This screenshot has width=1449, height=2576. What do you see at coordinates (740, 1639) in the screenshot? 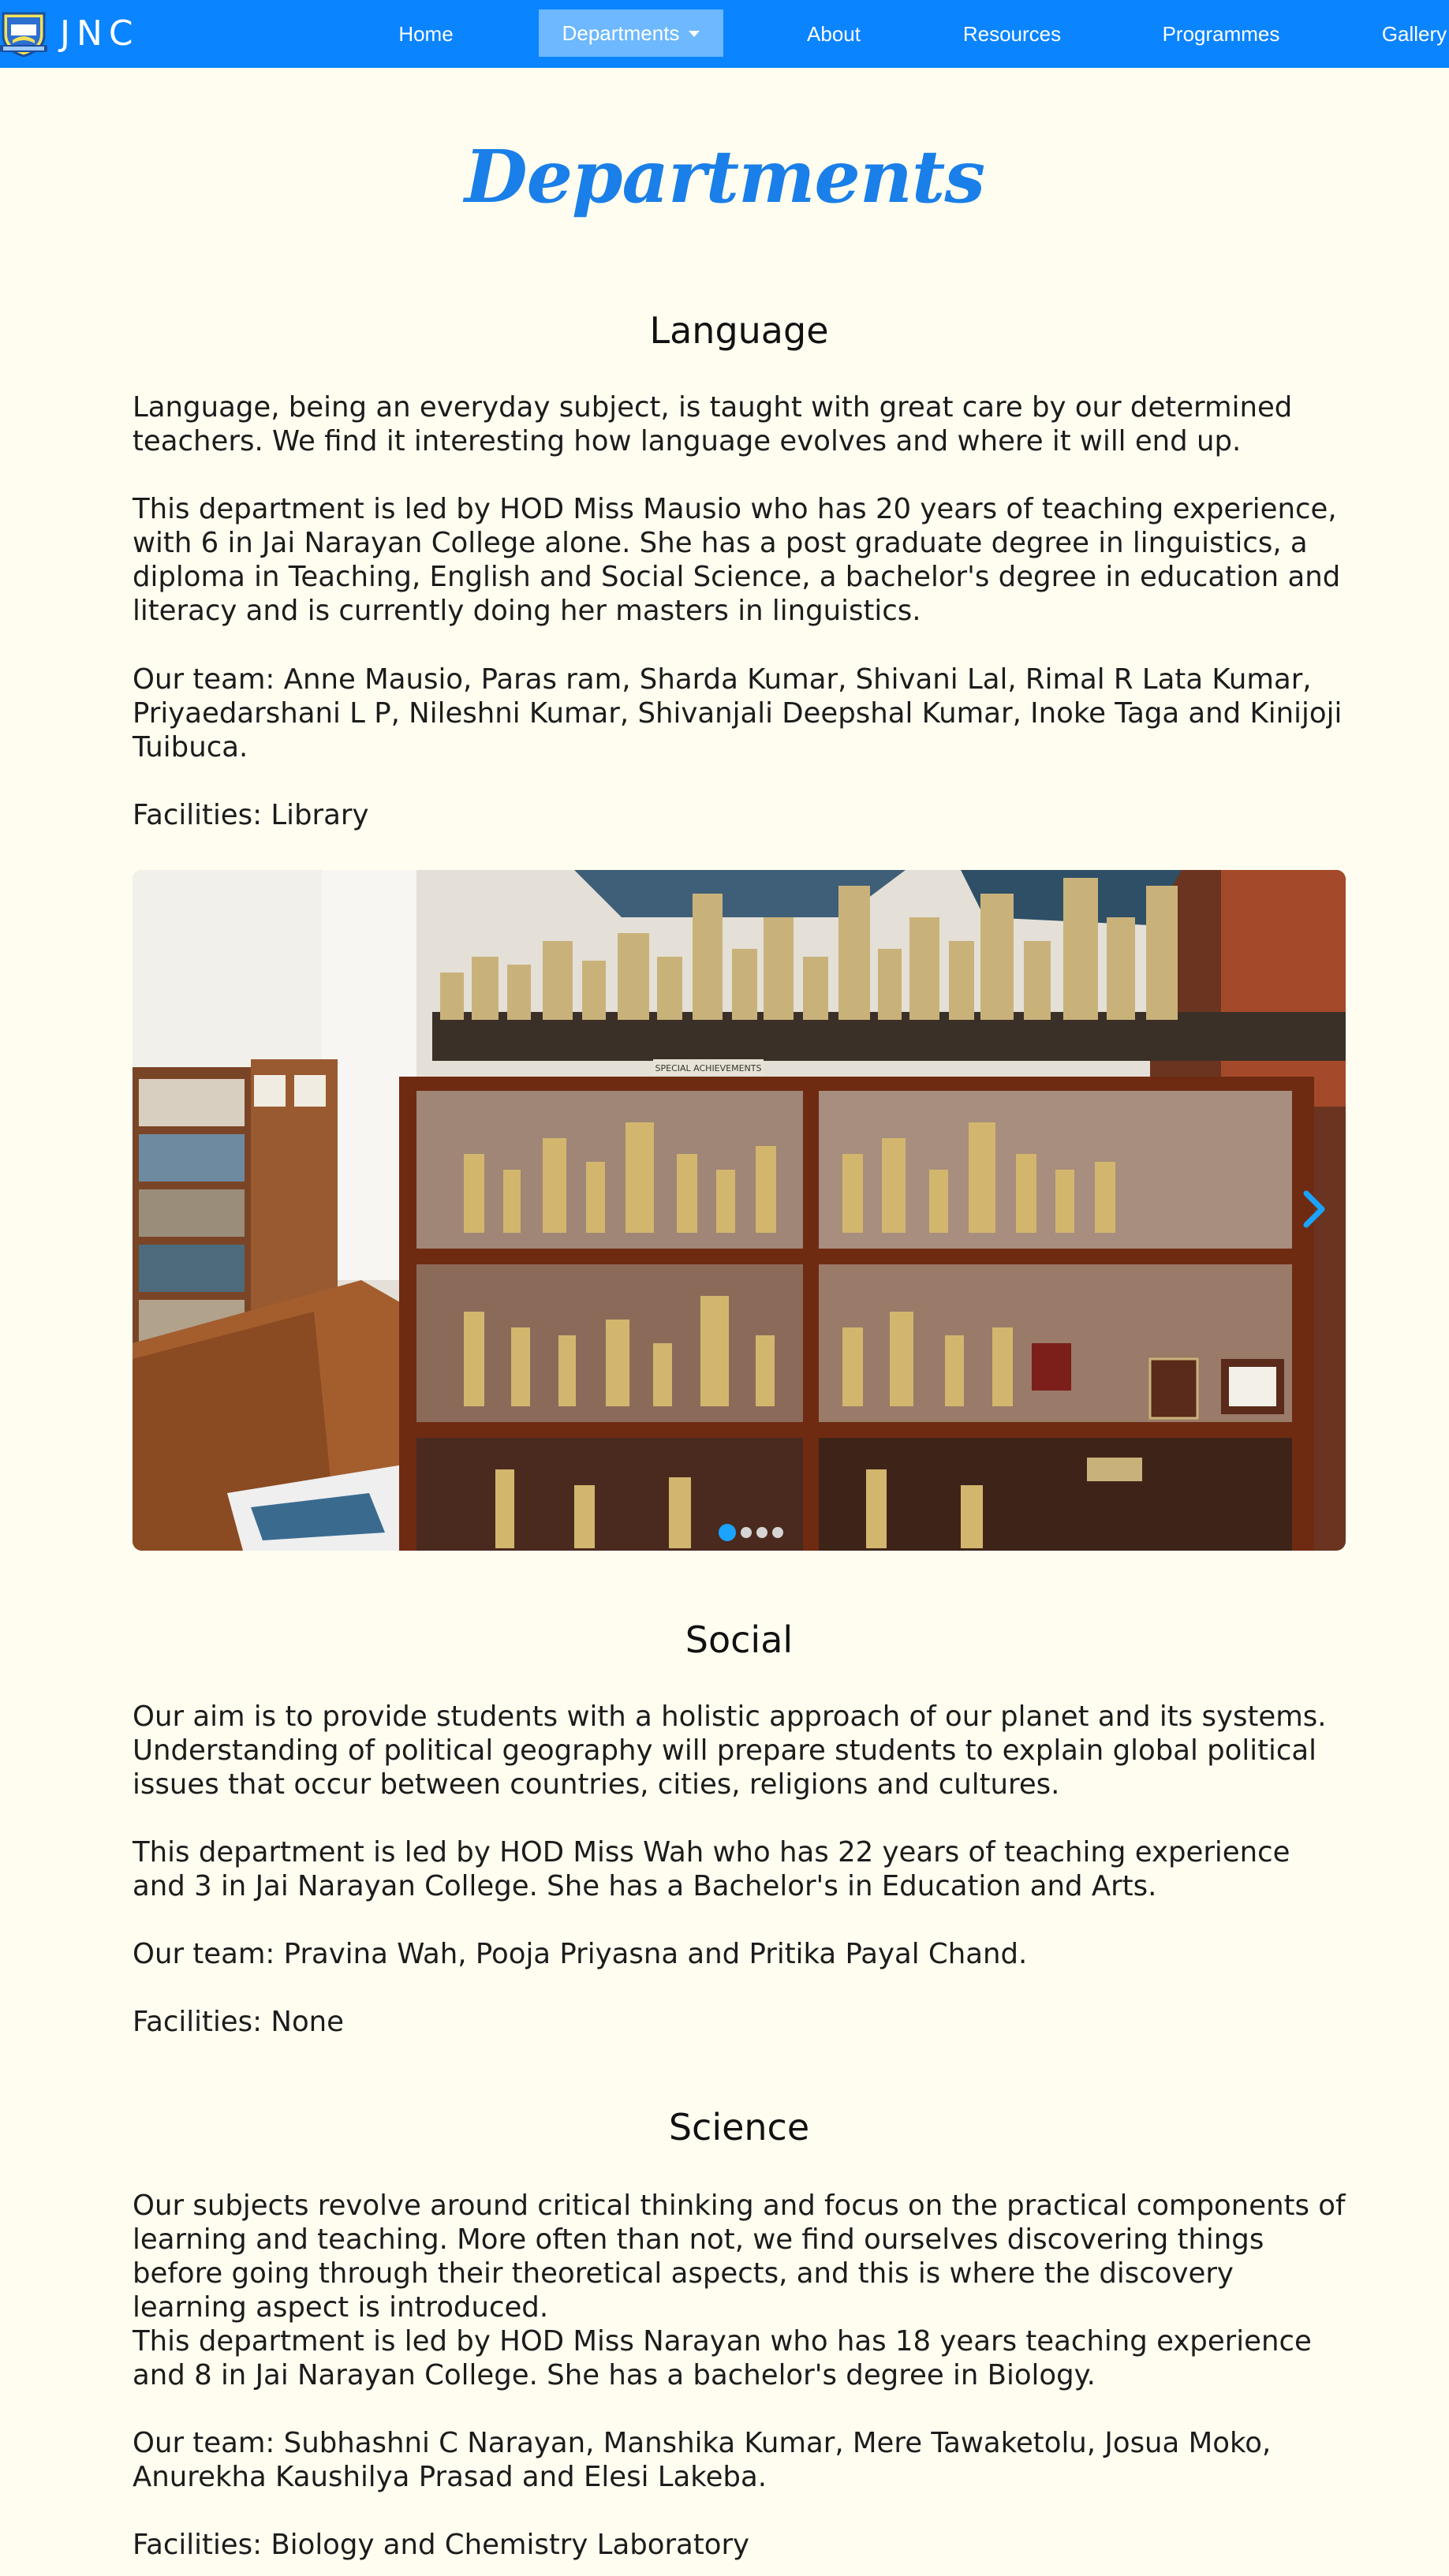
I see `section-heading-social: Social` at bounding box center [740, 1639].